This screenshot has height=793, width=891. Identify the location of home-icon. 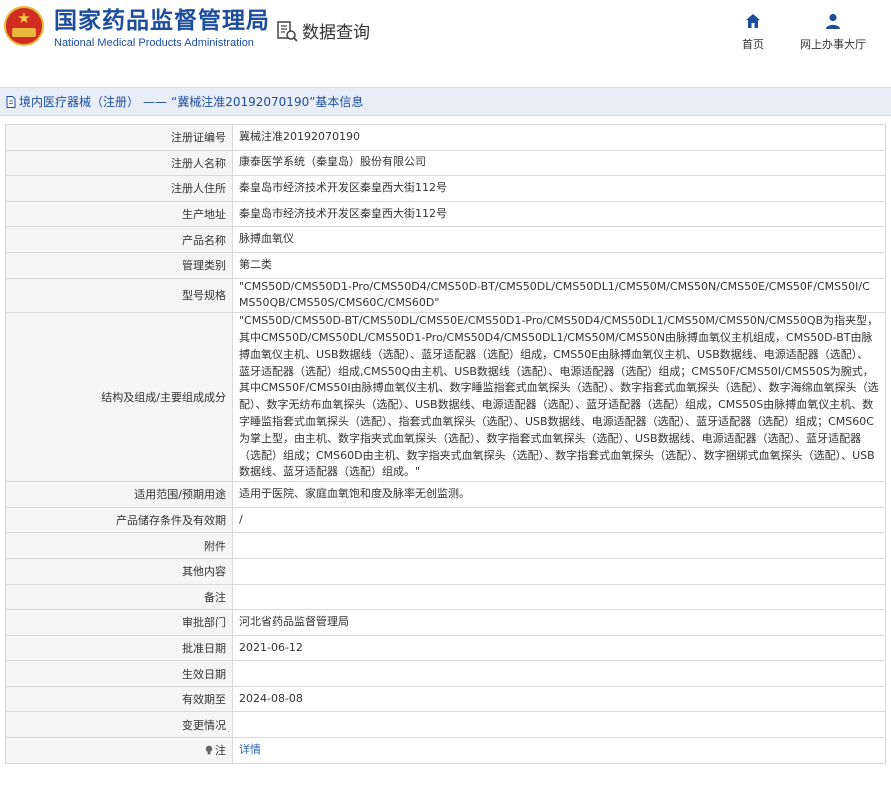
(753, 21).